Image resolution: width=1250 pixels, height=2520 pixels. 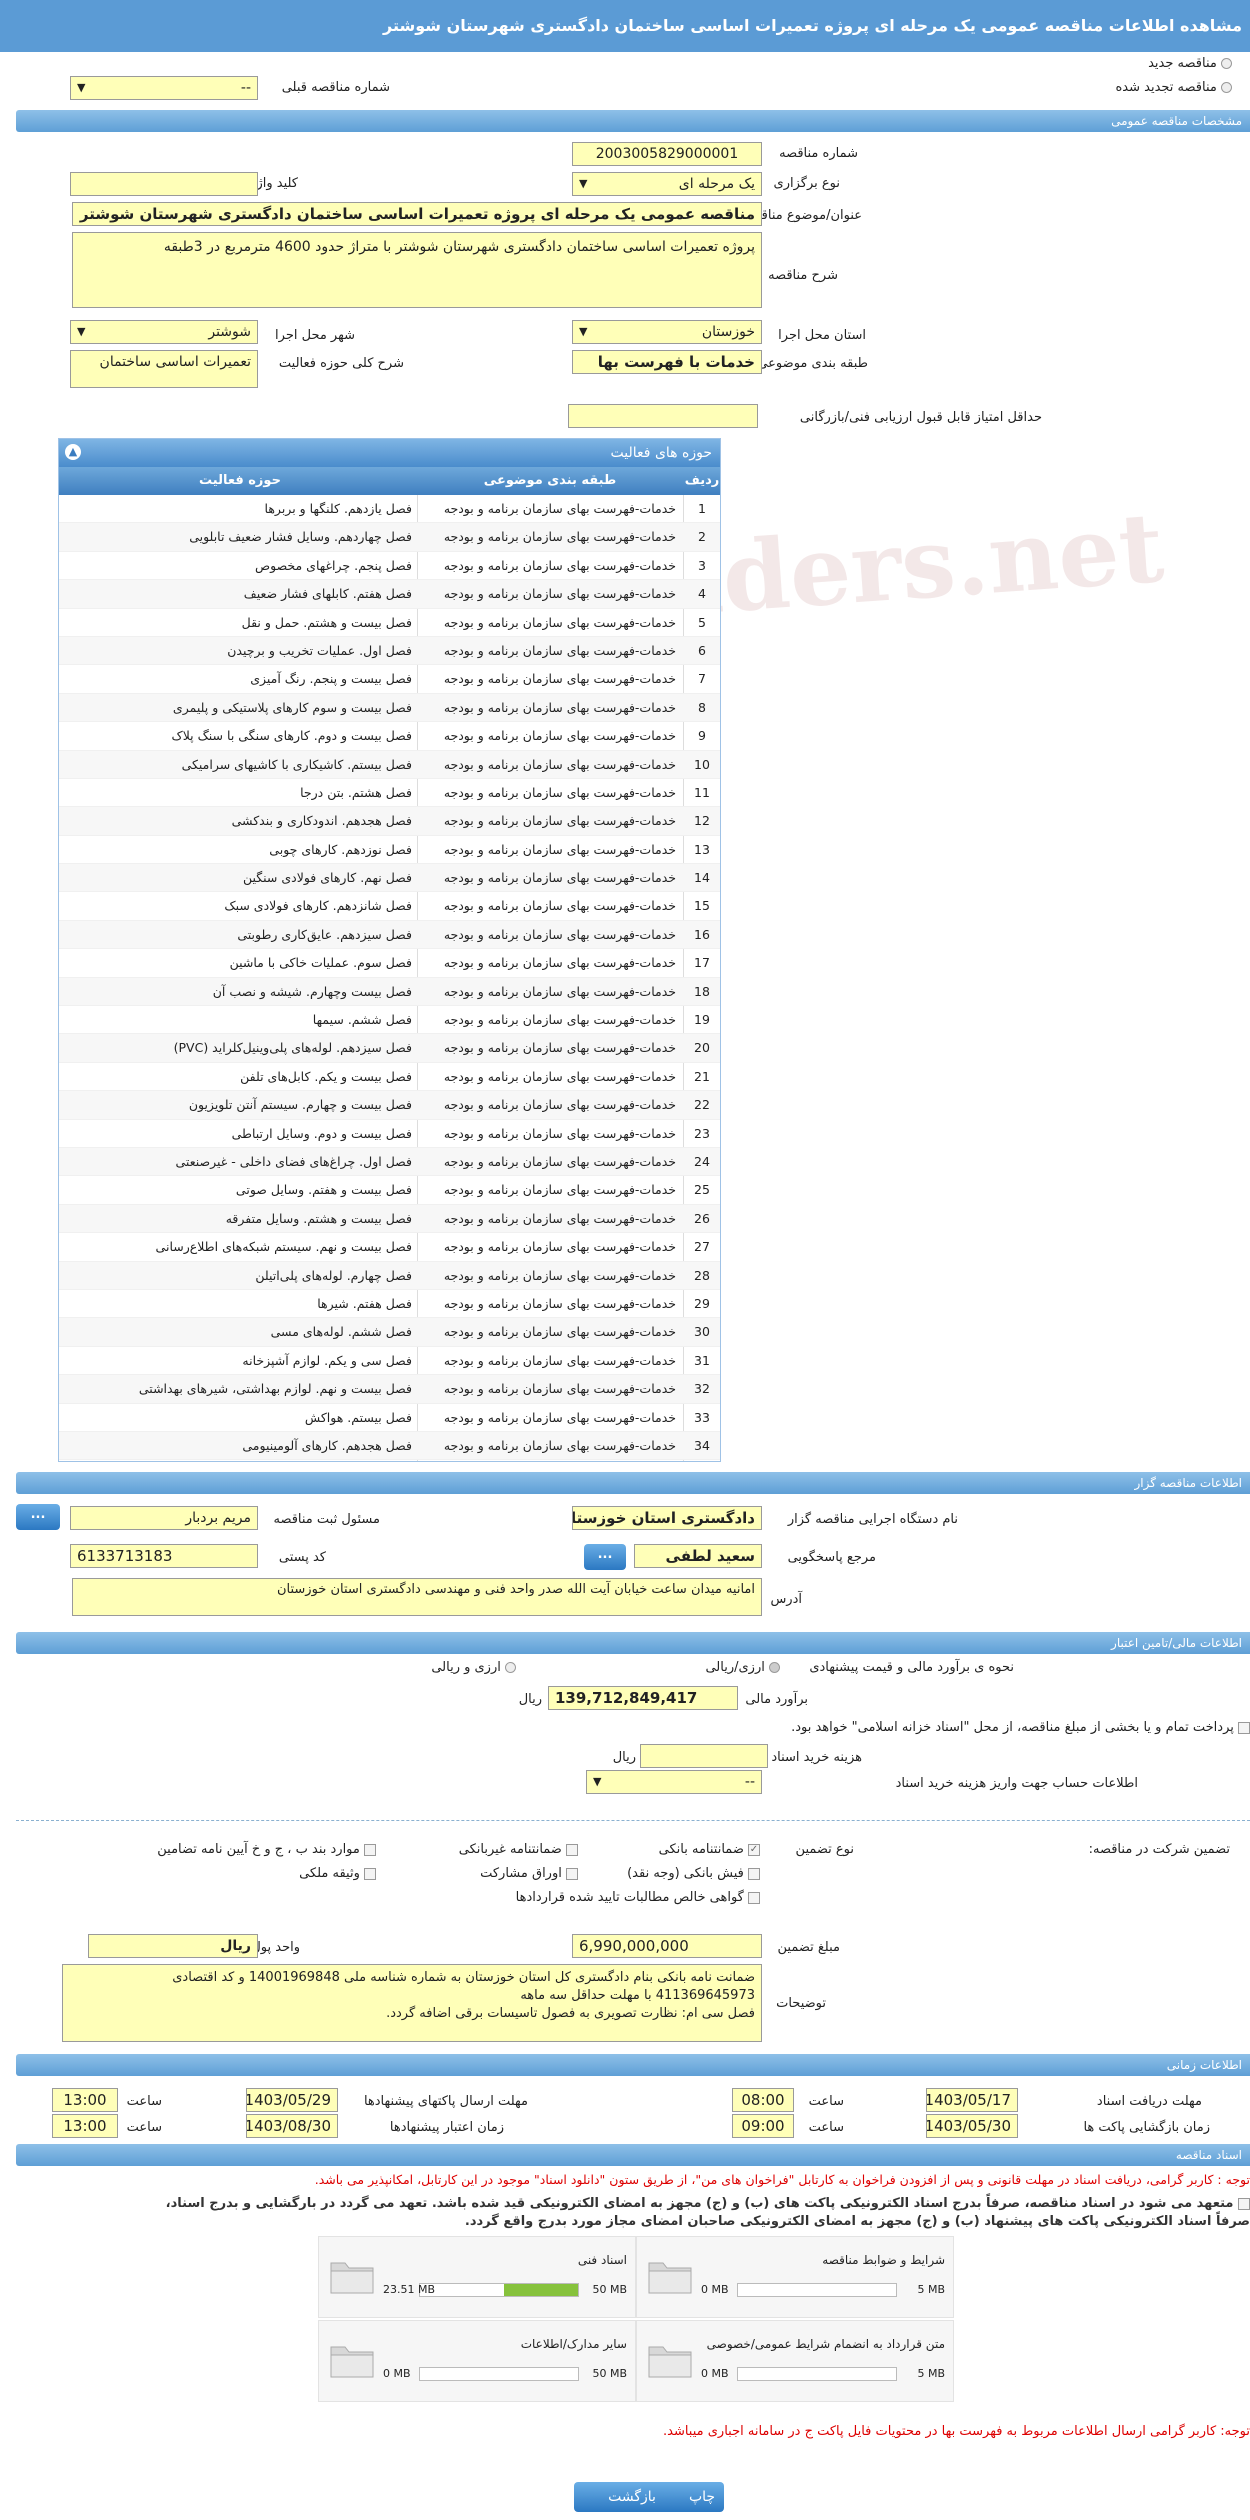 What do you see at coordinates (326, 1076) in the screenshot?
I see `row-activity: فصل بیست و یکم. کابل‌های تلفن` at bounding box center [326, 1076].